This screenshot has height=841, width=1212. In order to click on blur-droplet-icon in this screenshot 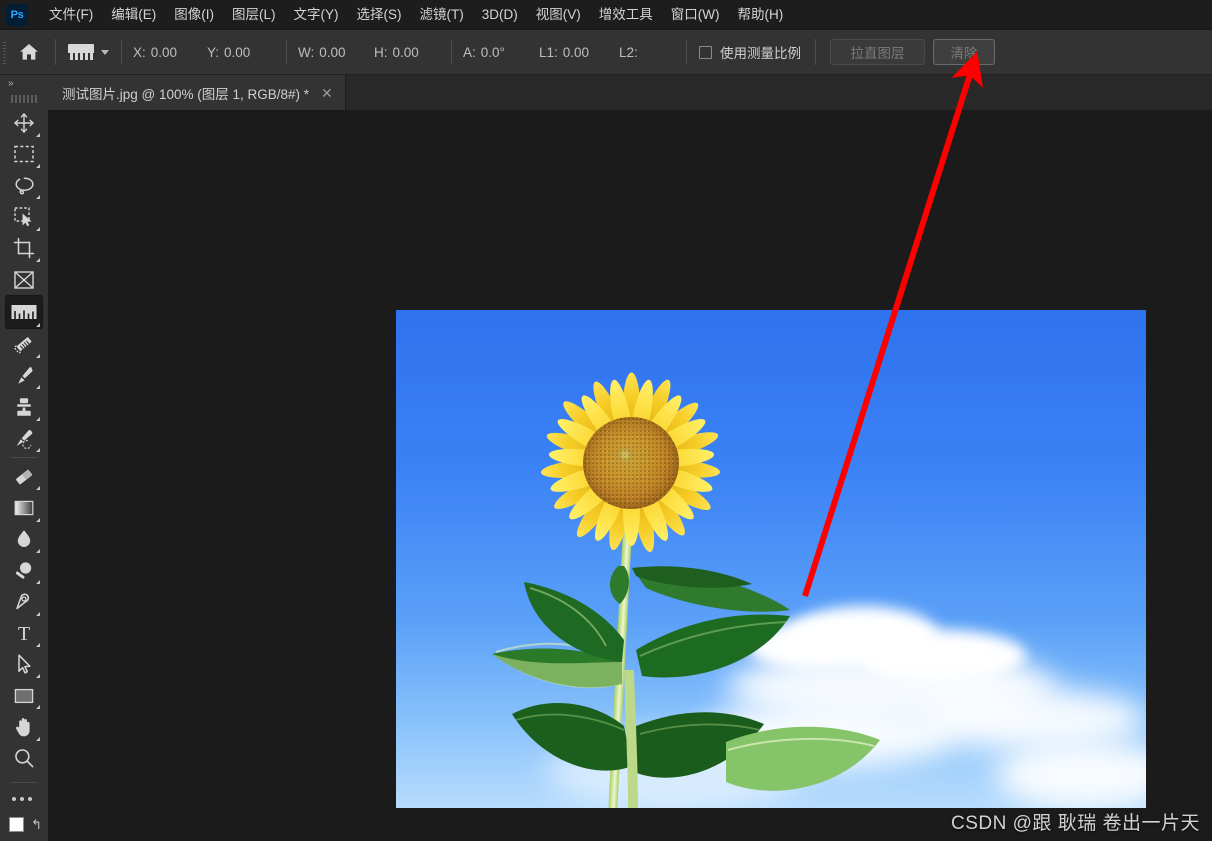, I will do `click(24, 539)`.